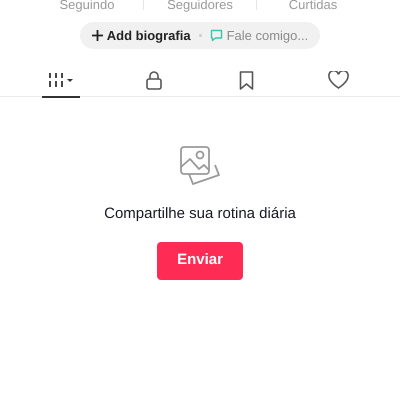  What do you see at coordinates (246, 80) in the screenshot?
I see `bookmark-icon` at bounding box center [246, 80].